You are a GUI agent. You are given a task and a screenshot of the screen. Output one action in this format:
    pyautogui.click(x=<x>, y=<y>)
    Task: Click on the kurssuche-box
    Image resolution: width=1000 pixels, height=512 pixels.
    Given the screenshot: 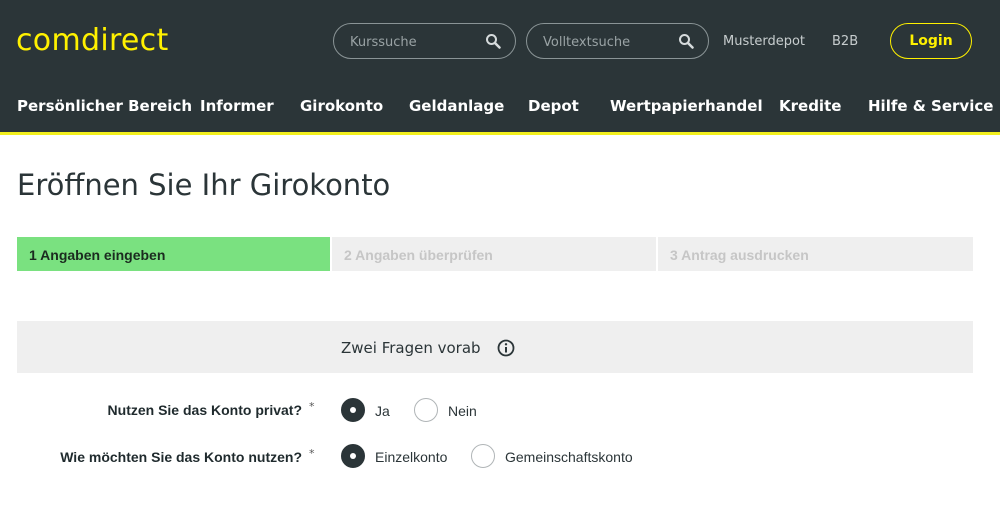 What is the action you would take?
    pyautogui.click(x=424, y=41)
    